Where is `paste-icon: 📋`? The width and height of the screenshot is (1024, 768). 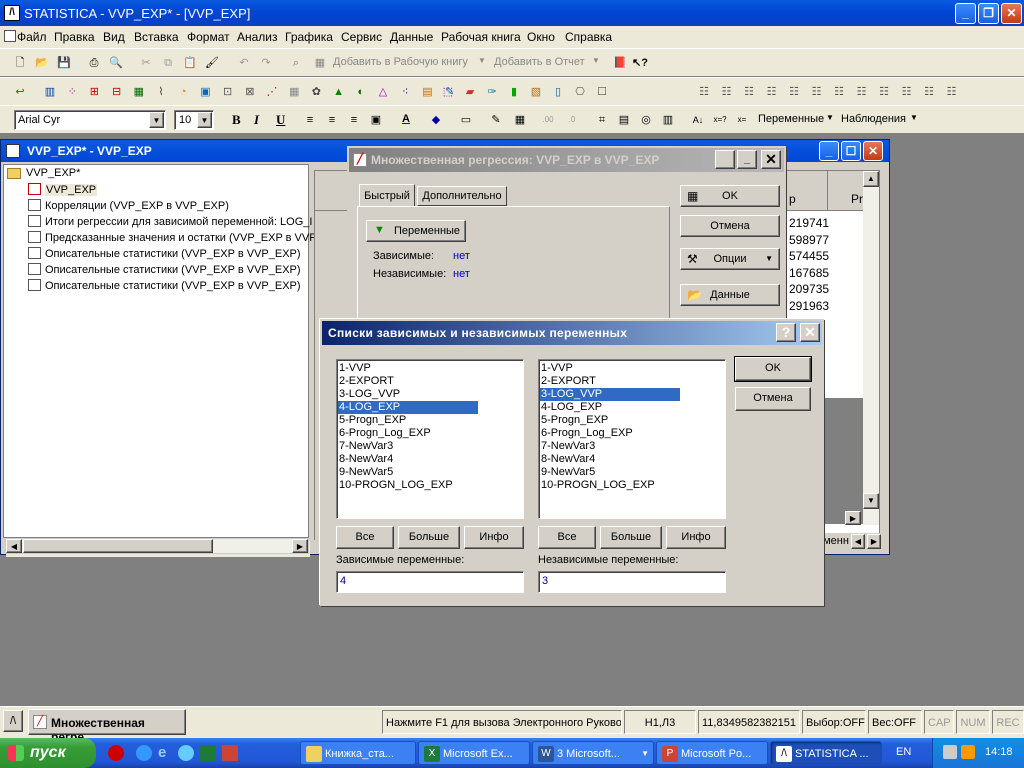
paste-icon: 📋 is located at coordinates (190, 63).